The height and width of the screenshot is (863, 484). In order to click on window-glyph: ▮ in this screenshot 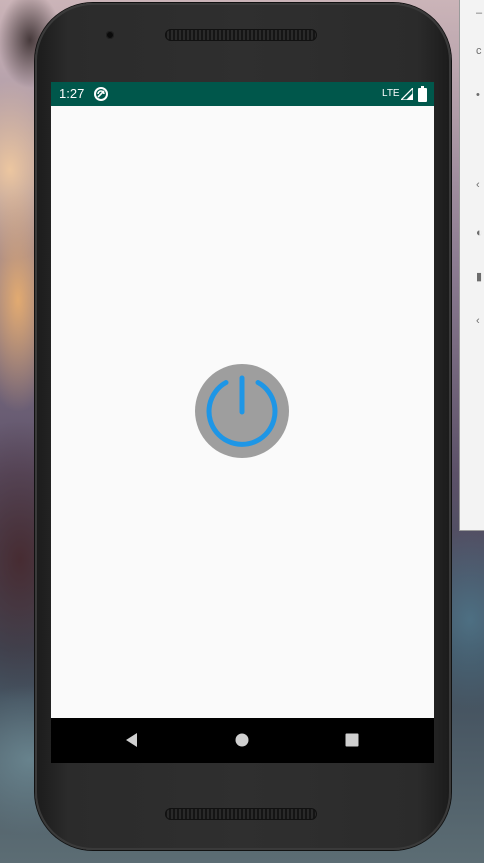, I will do `click(479, 277)`.